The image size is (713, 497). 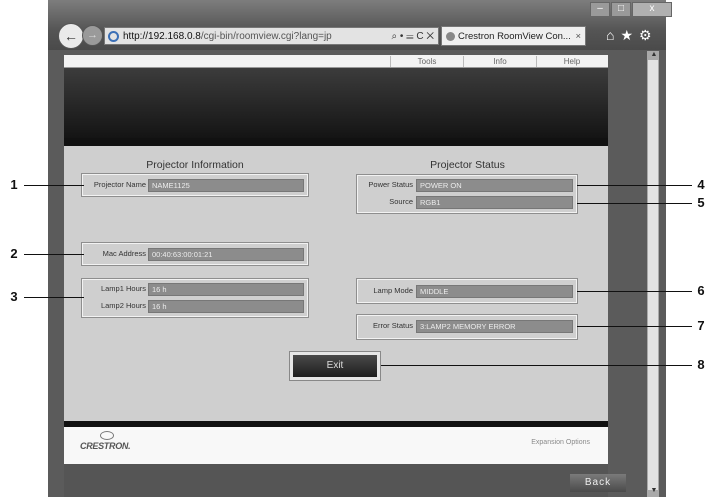 I want to click on bottom-bar, so click(x=336, y=480).